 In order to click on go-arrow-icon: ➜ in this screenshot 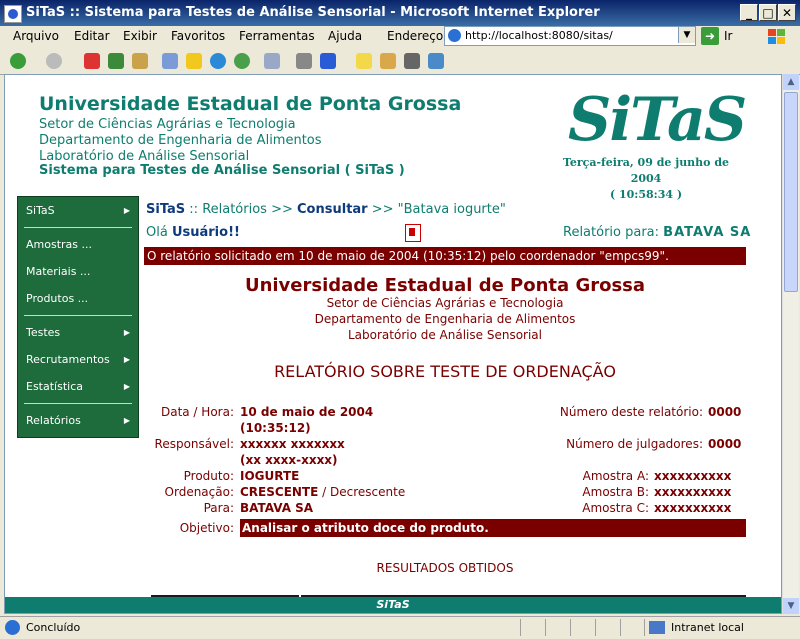, I will do `click(710, 36)`.